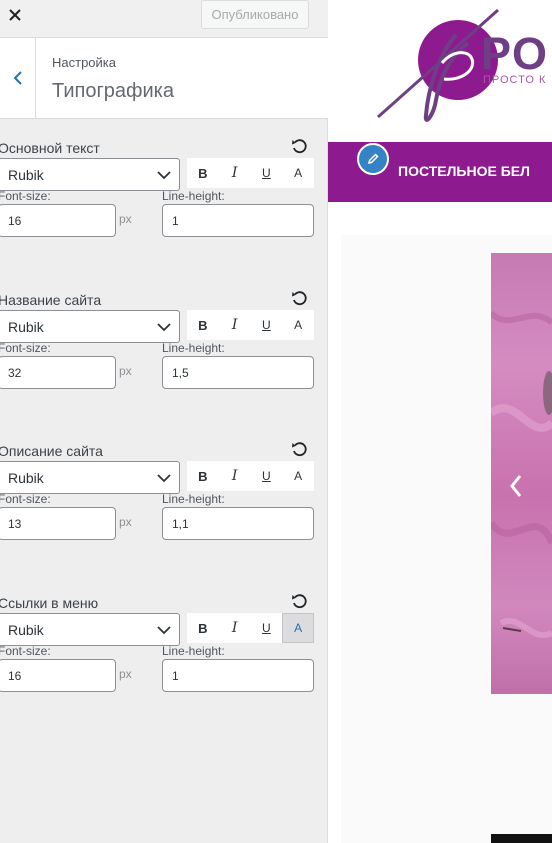 This screenshot has width=552, height=843. What do you see at coordinates (51, 300) in the screenshot?
I see `group-title: Название сайта` at bounding box center [51, 300].